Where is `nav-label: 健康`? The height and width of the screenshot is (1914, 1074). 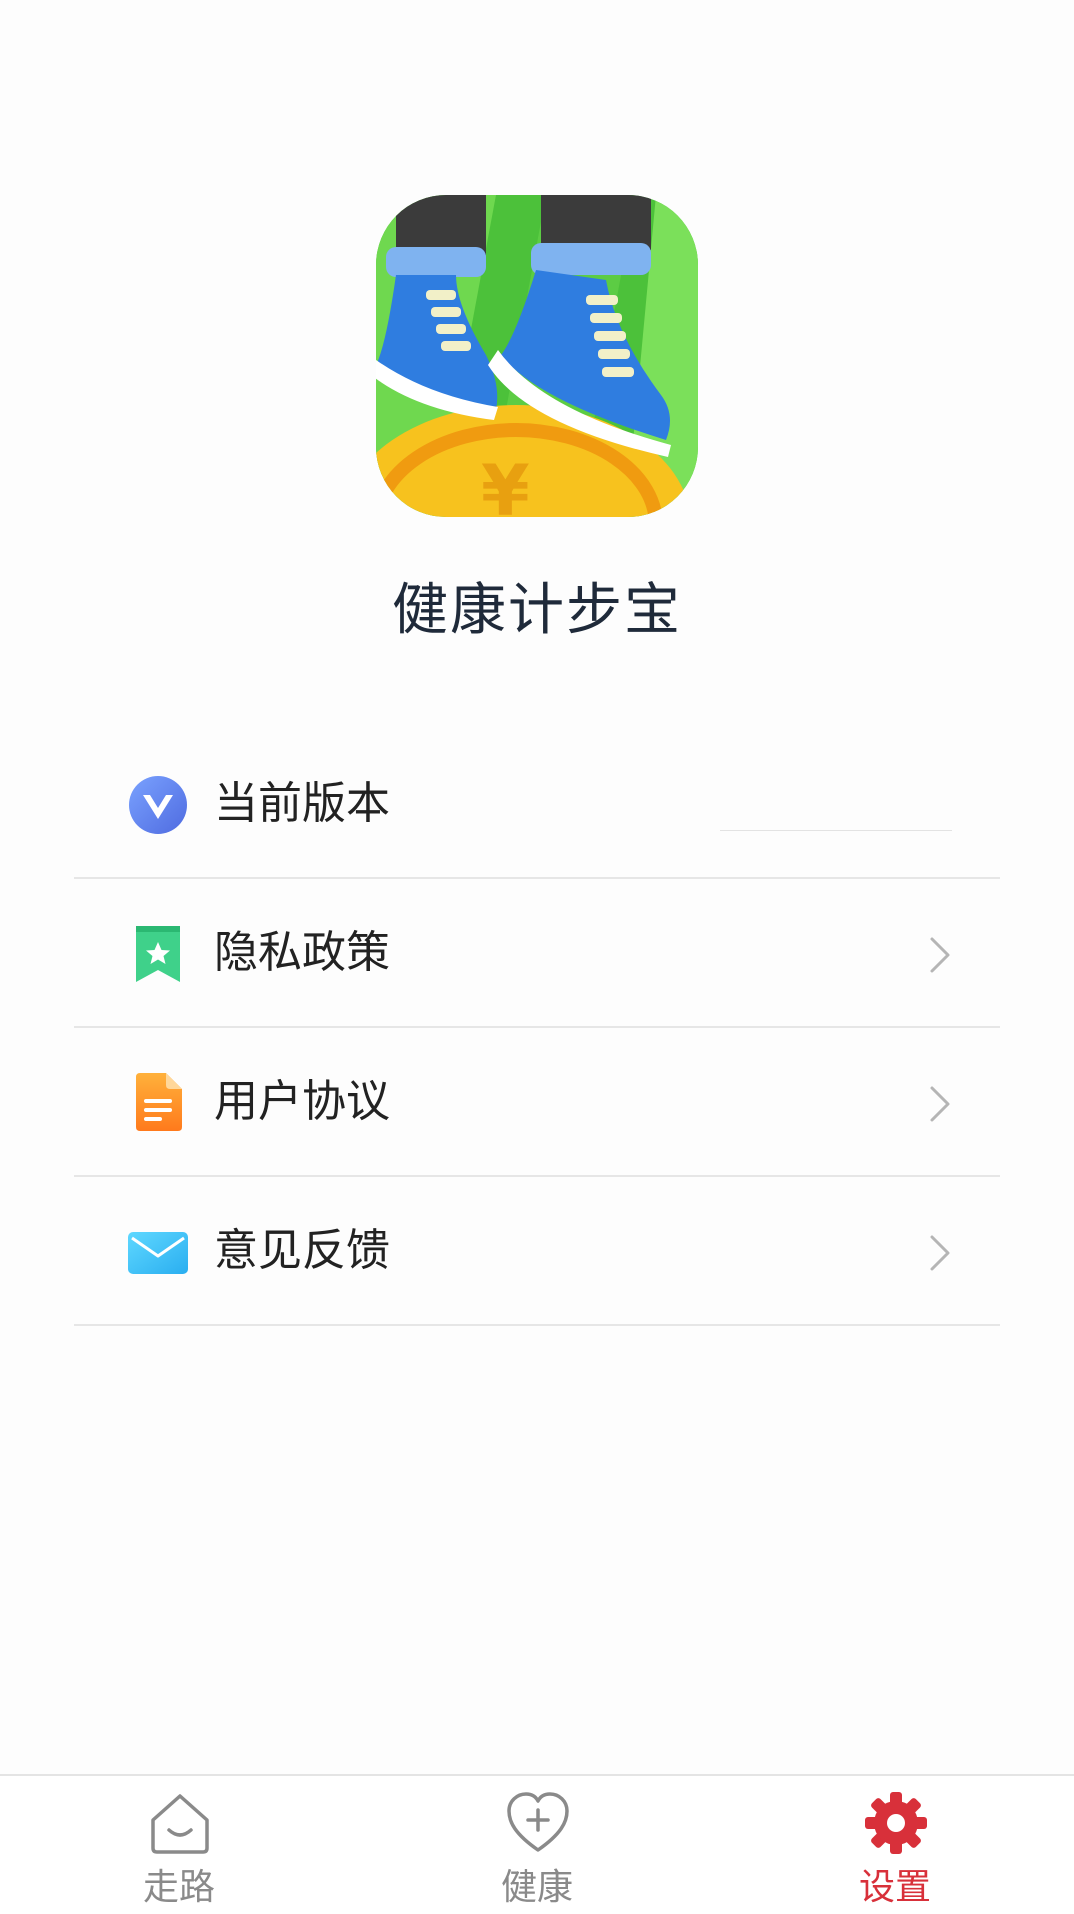
nav-label: 健康 is located at coordinates (536, 1887).